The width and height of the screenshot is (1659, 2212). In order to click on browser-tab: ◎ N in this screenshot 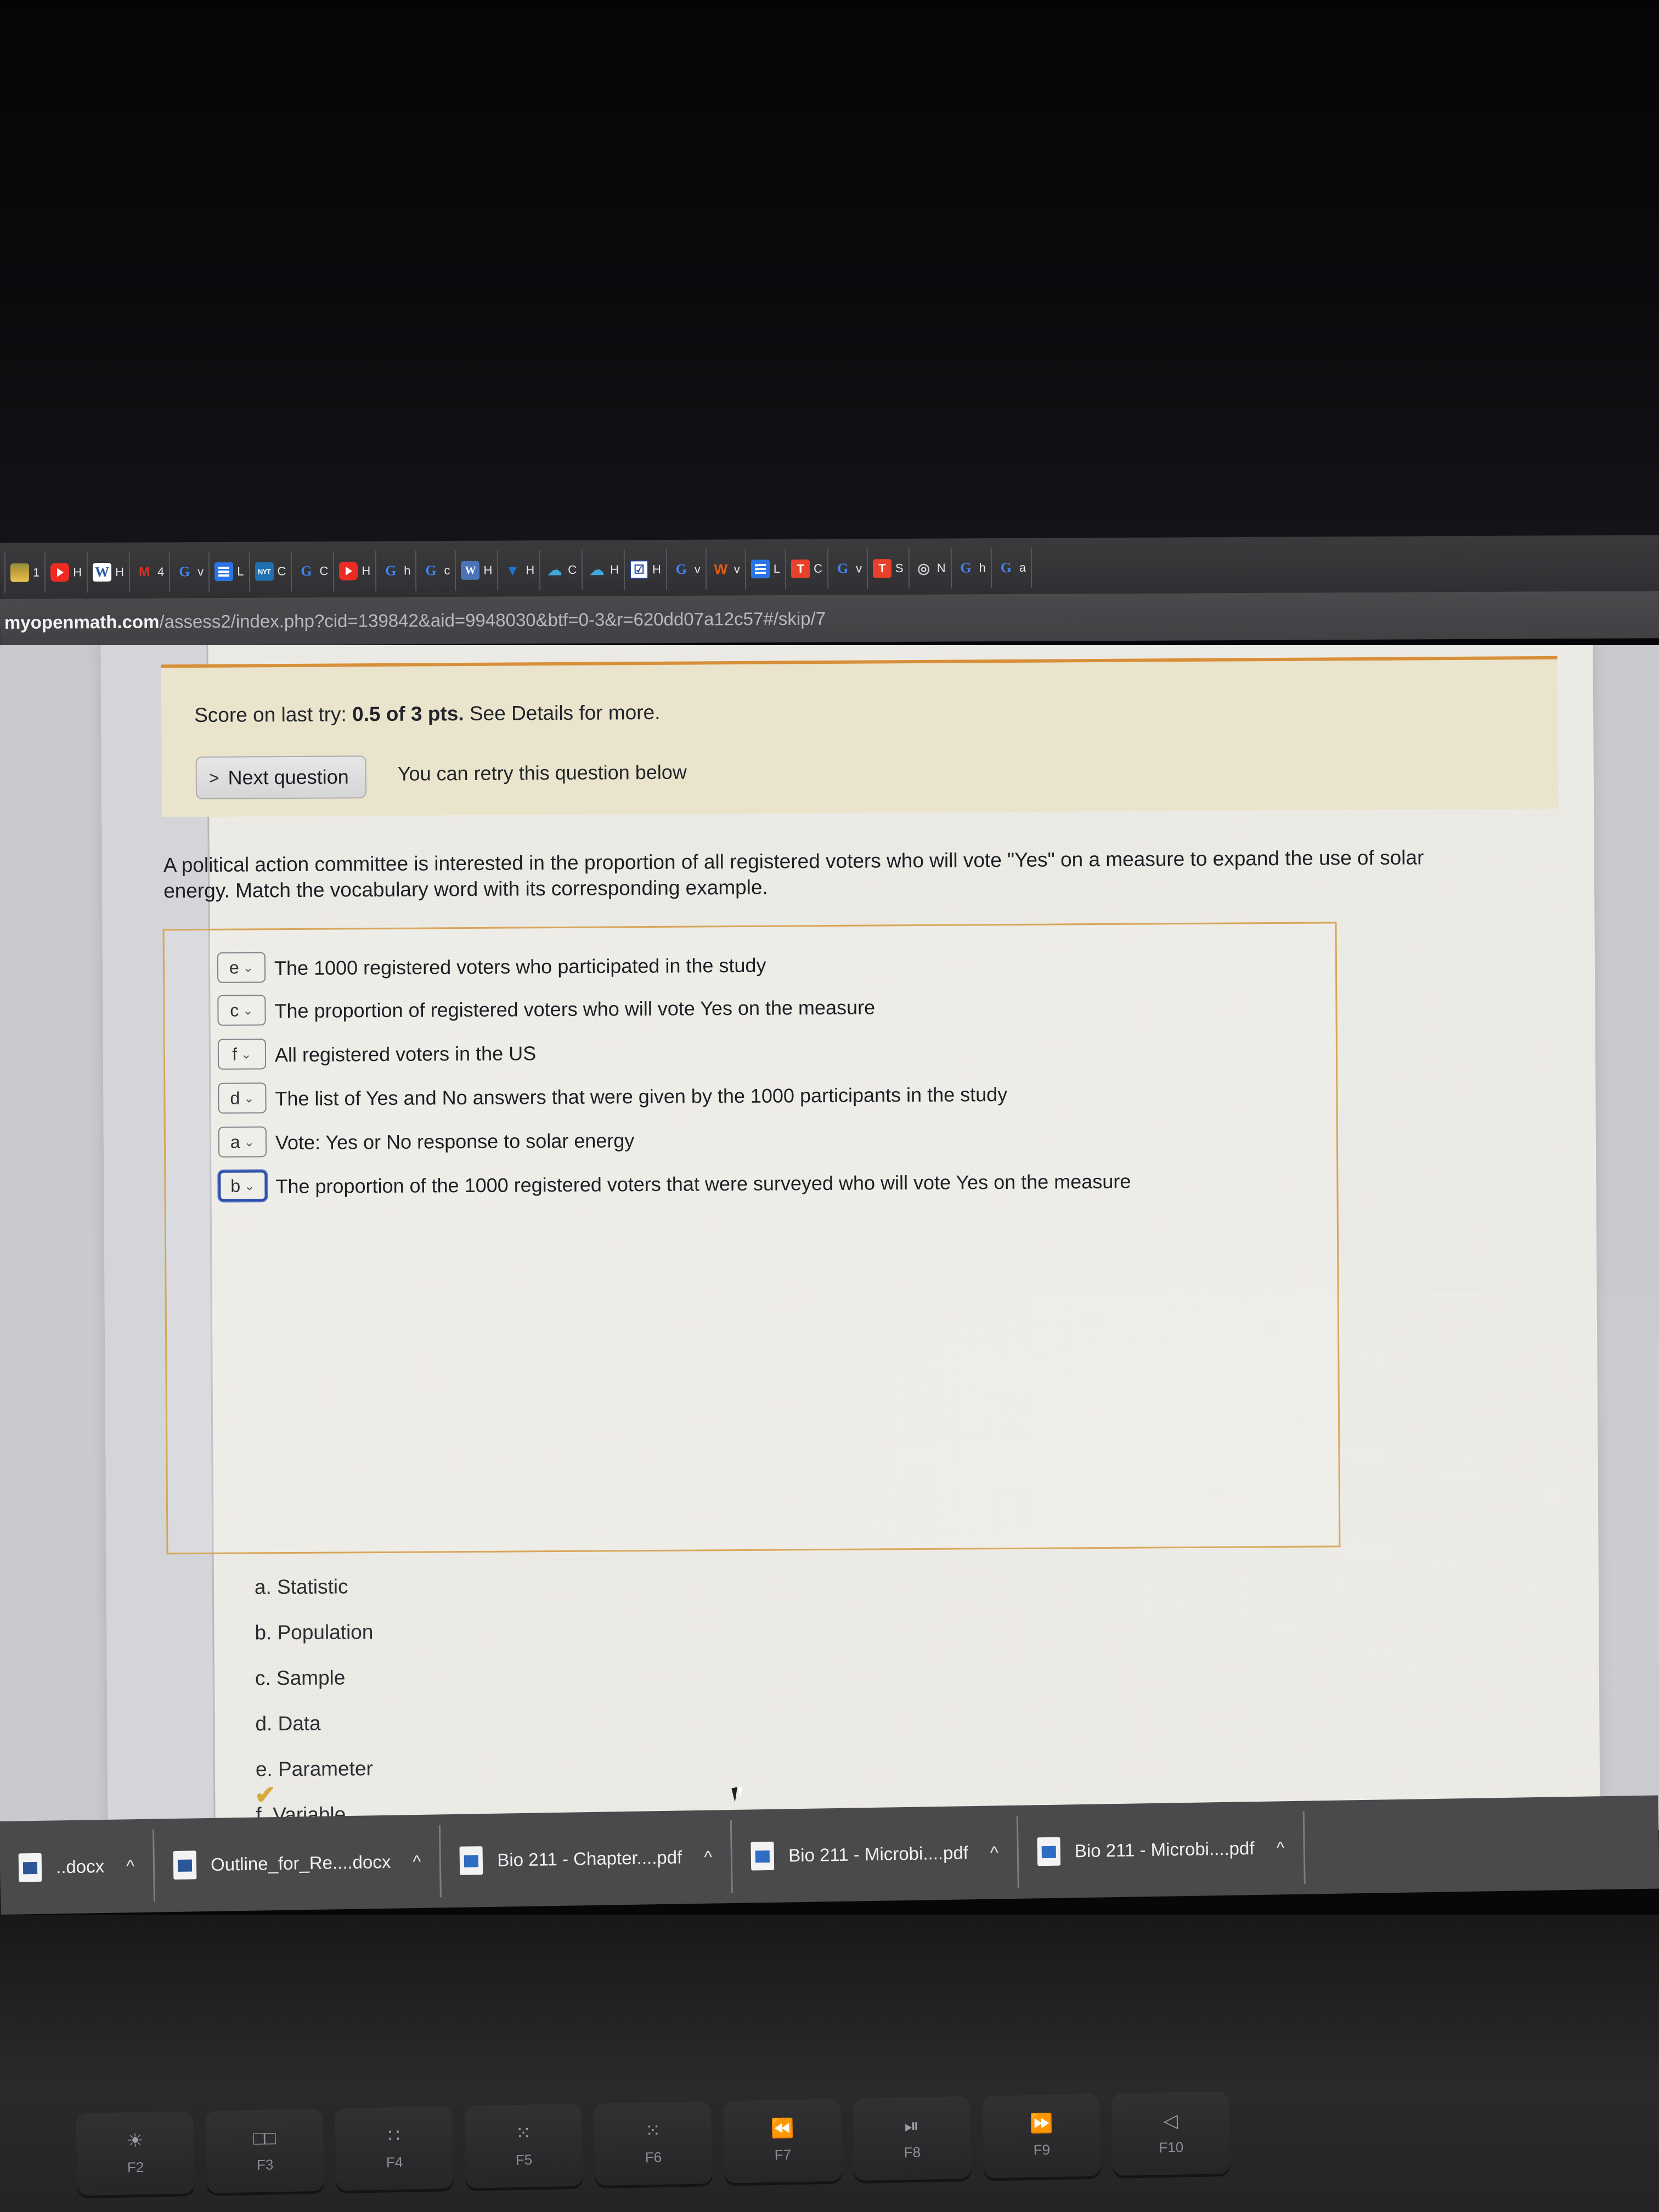, I will do `click(931, 568)`.